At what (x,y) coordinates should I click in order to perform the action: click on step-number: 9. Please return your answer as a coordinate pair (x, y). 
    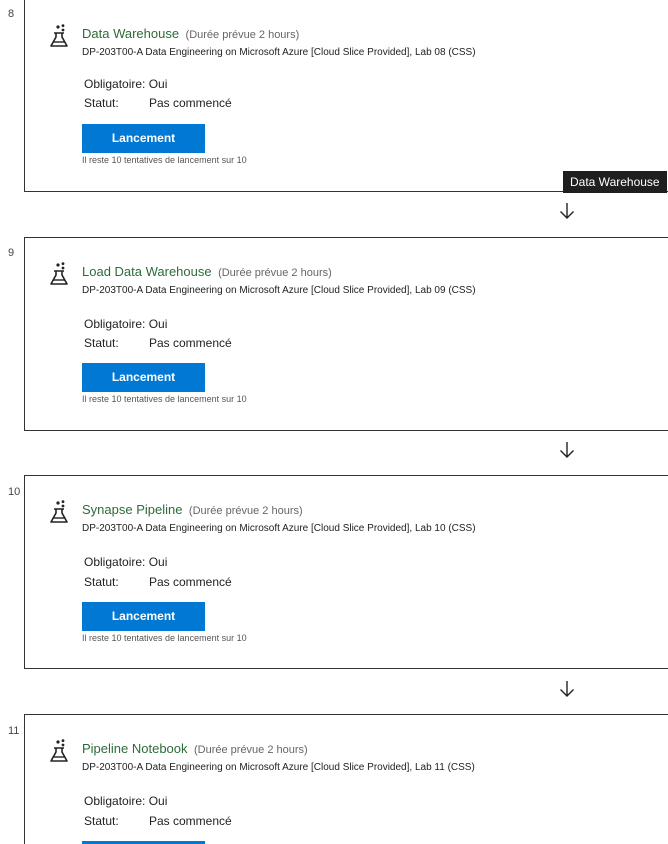
    Looking at the image, I should click on (11, 253).